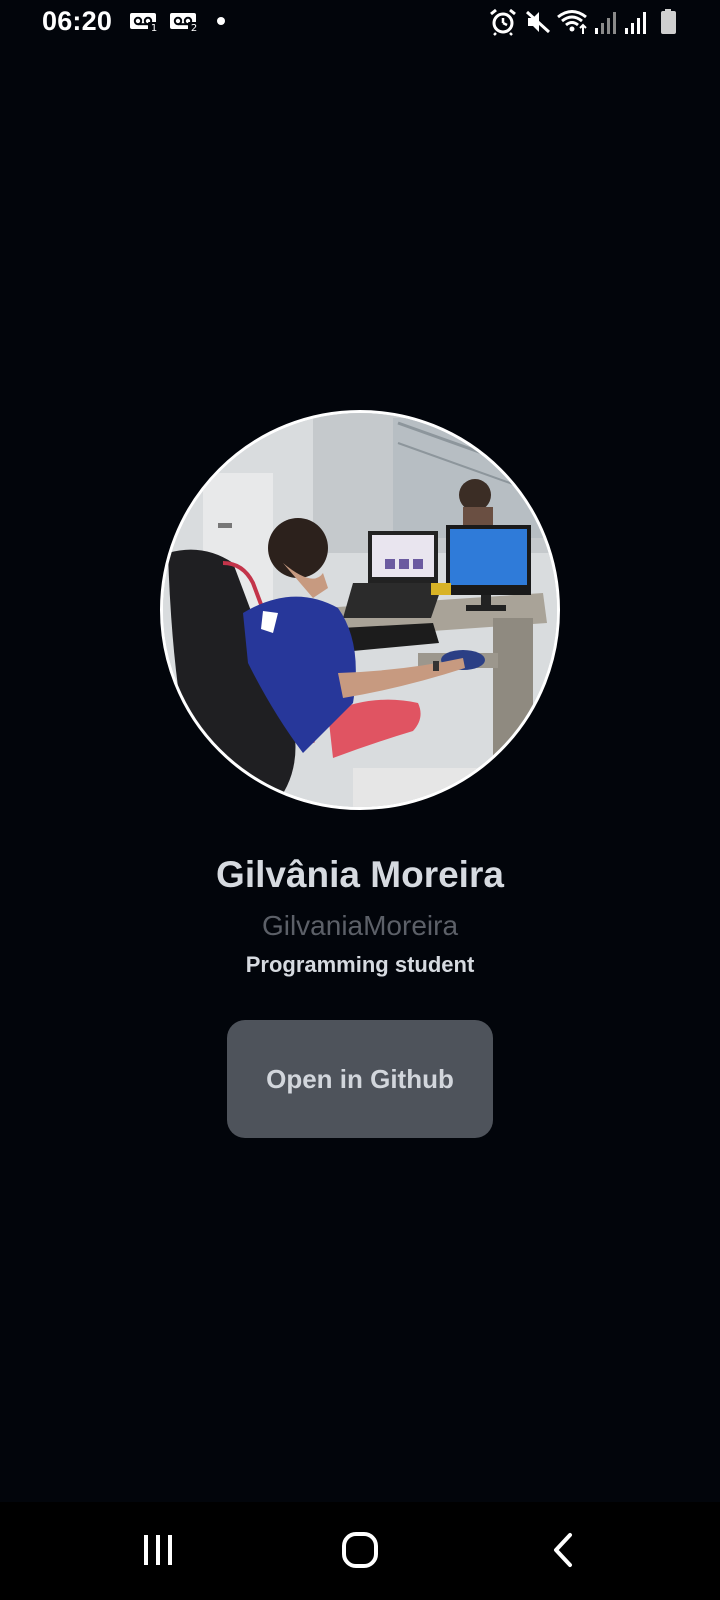  I want to click on signal-1-icon, so click(606, 22).